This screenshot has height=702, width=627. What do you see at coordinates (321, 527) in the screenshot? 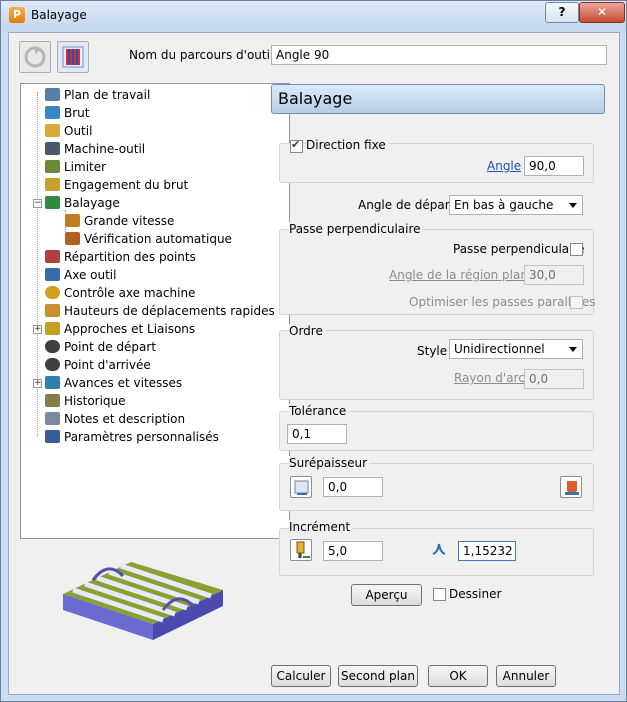
I see `stepover-group-title: Incrément` at bounding box center [321, 527].